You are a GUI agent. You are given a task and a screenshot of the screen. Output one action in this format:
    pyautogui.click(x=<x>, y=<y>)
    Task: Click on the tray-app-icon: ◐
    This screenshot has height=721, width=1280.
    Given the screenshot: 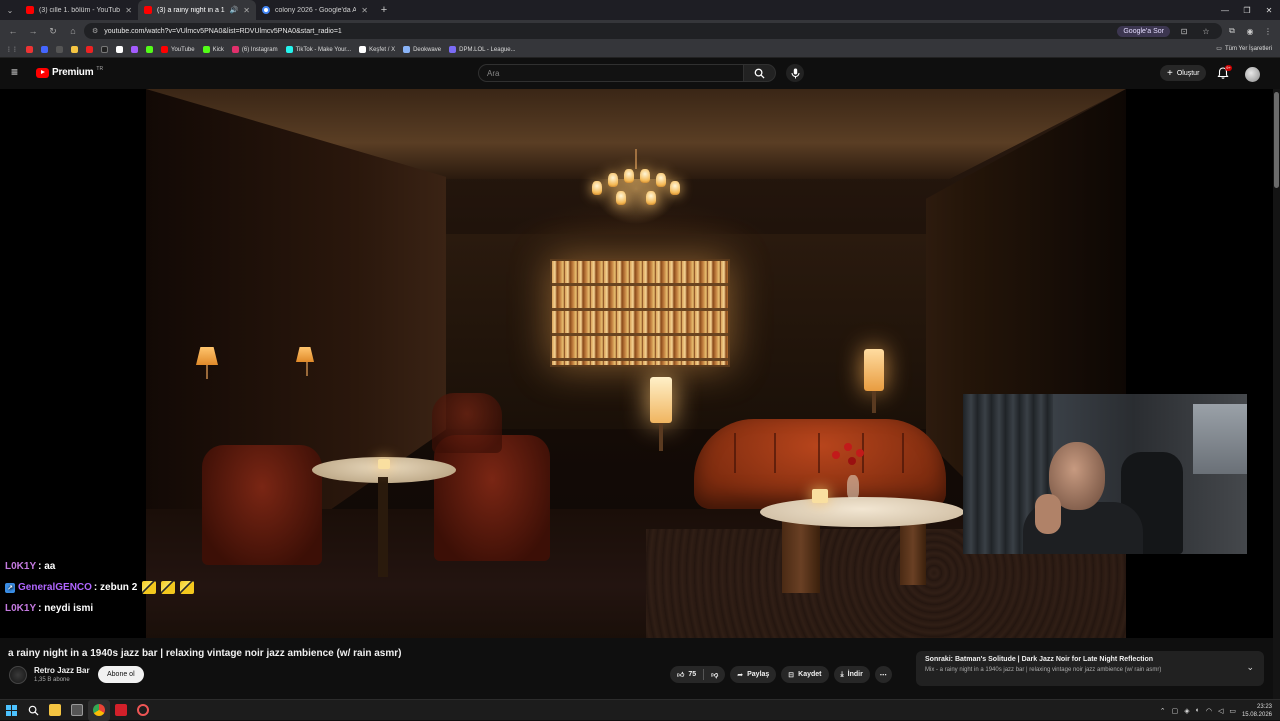 What is the action you would take?
    pyautogui.click(x=1198, y=710)
    